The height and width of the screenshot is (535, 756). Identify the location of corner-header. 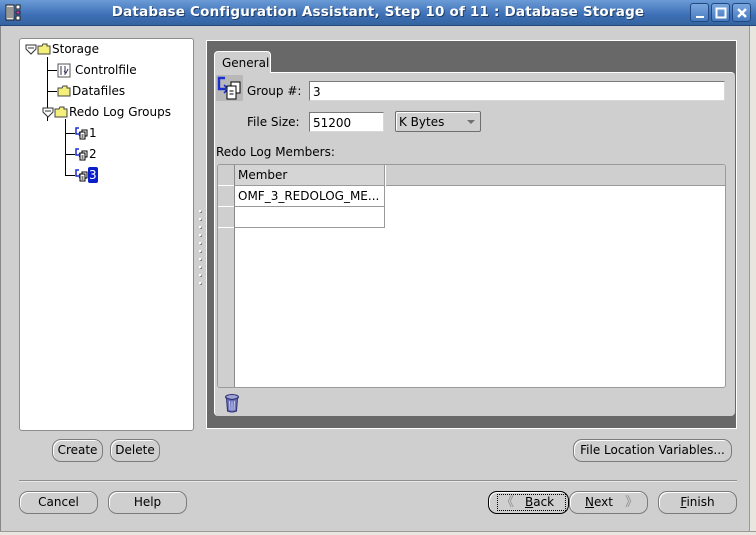
(226, 175).